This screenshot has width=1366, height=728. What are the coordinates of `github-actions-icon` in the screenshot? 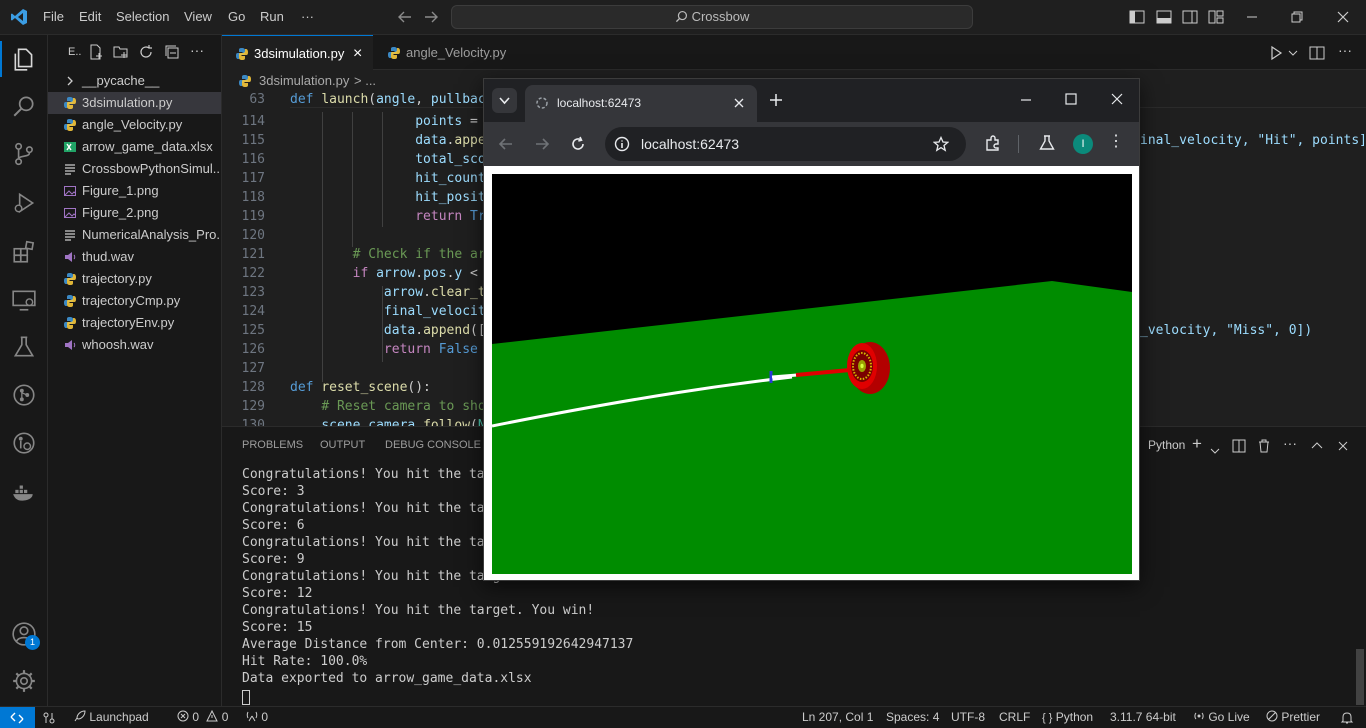 It's located at (24, 443).